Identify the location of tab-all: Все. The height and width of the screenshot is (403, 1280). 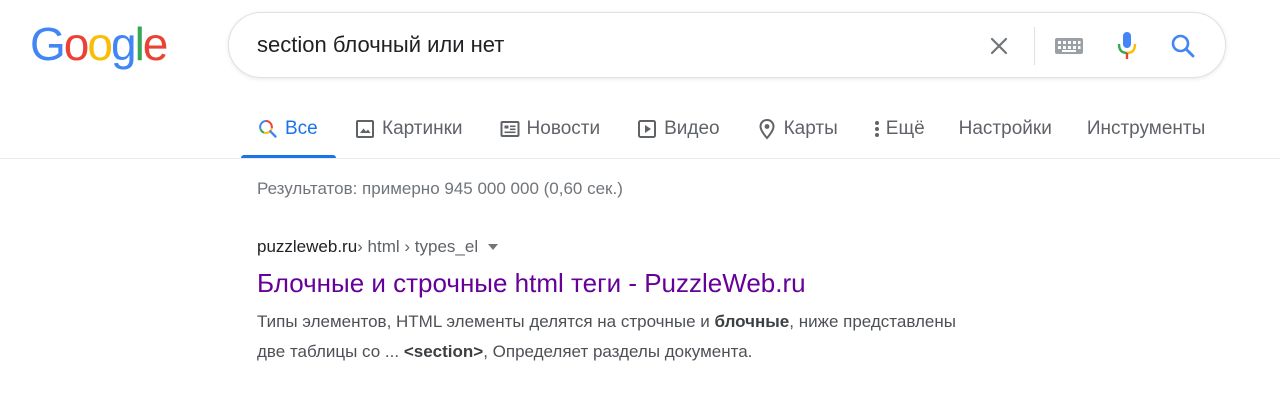
(288, 129).